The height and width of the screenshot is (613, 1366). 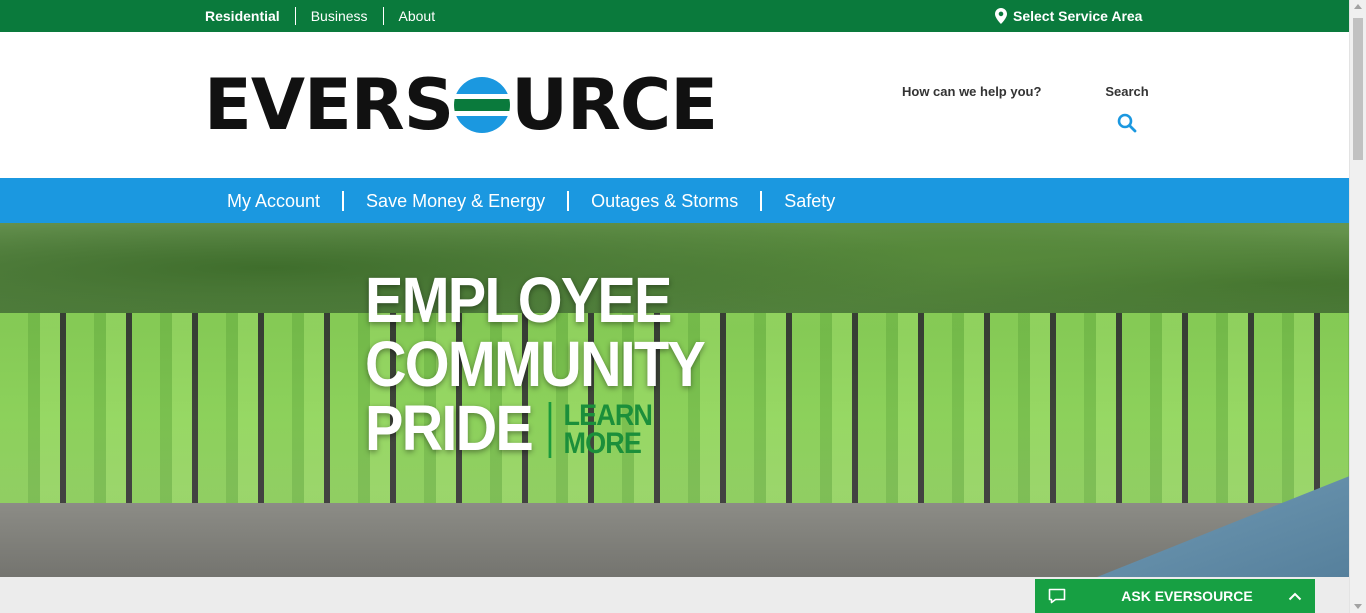 I want to click on eversource-logo: EVERS URCE, so click(x=461, y=105).